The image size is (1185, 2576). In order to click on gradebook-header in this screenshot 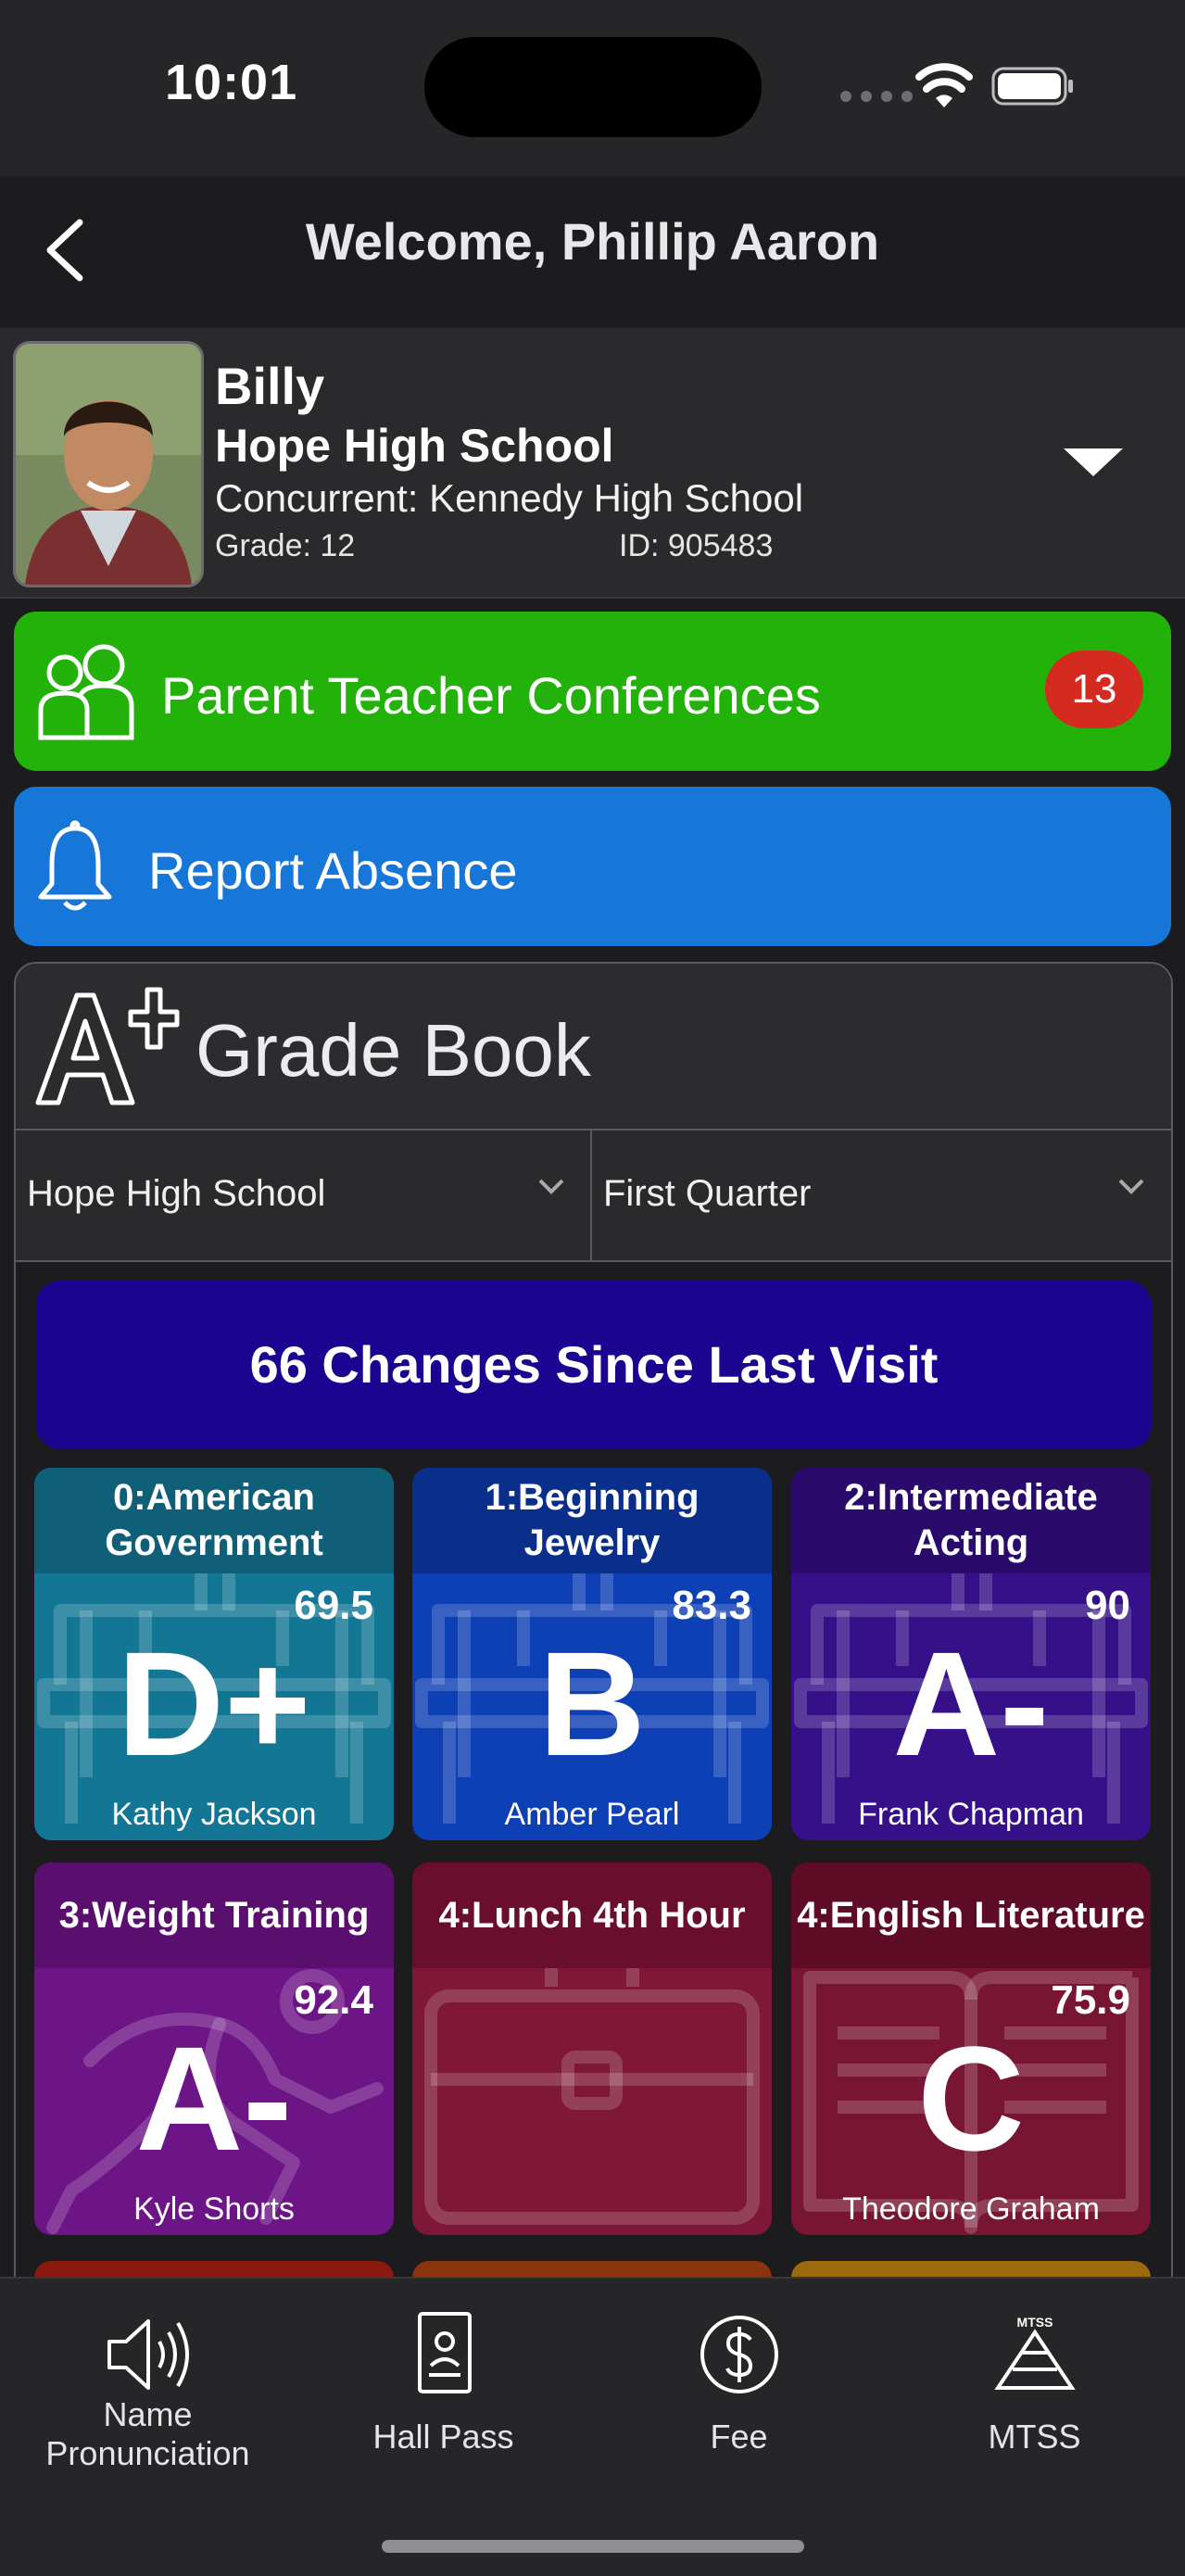, I will do `click(594, 1047)`.